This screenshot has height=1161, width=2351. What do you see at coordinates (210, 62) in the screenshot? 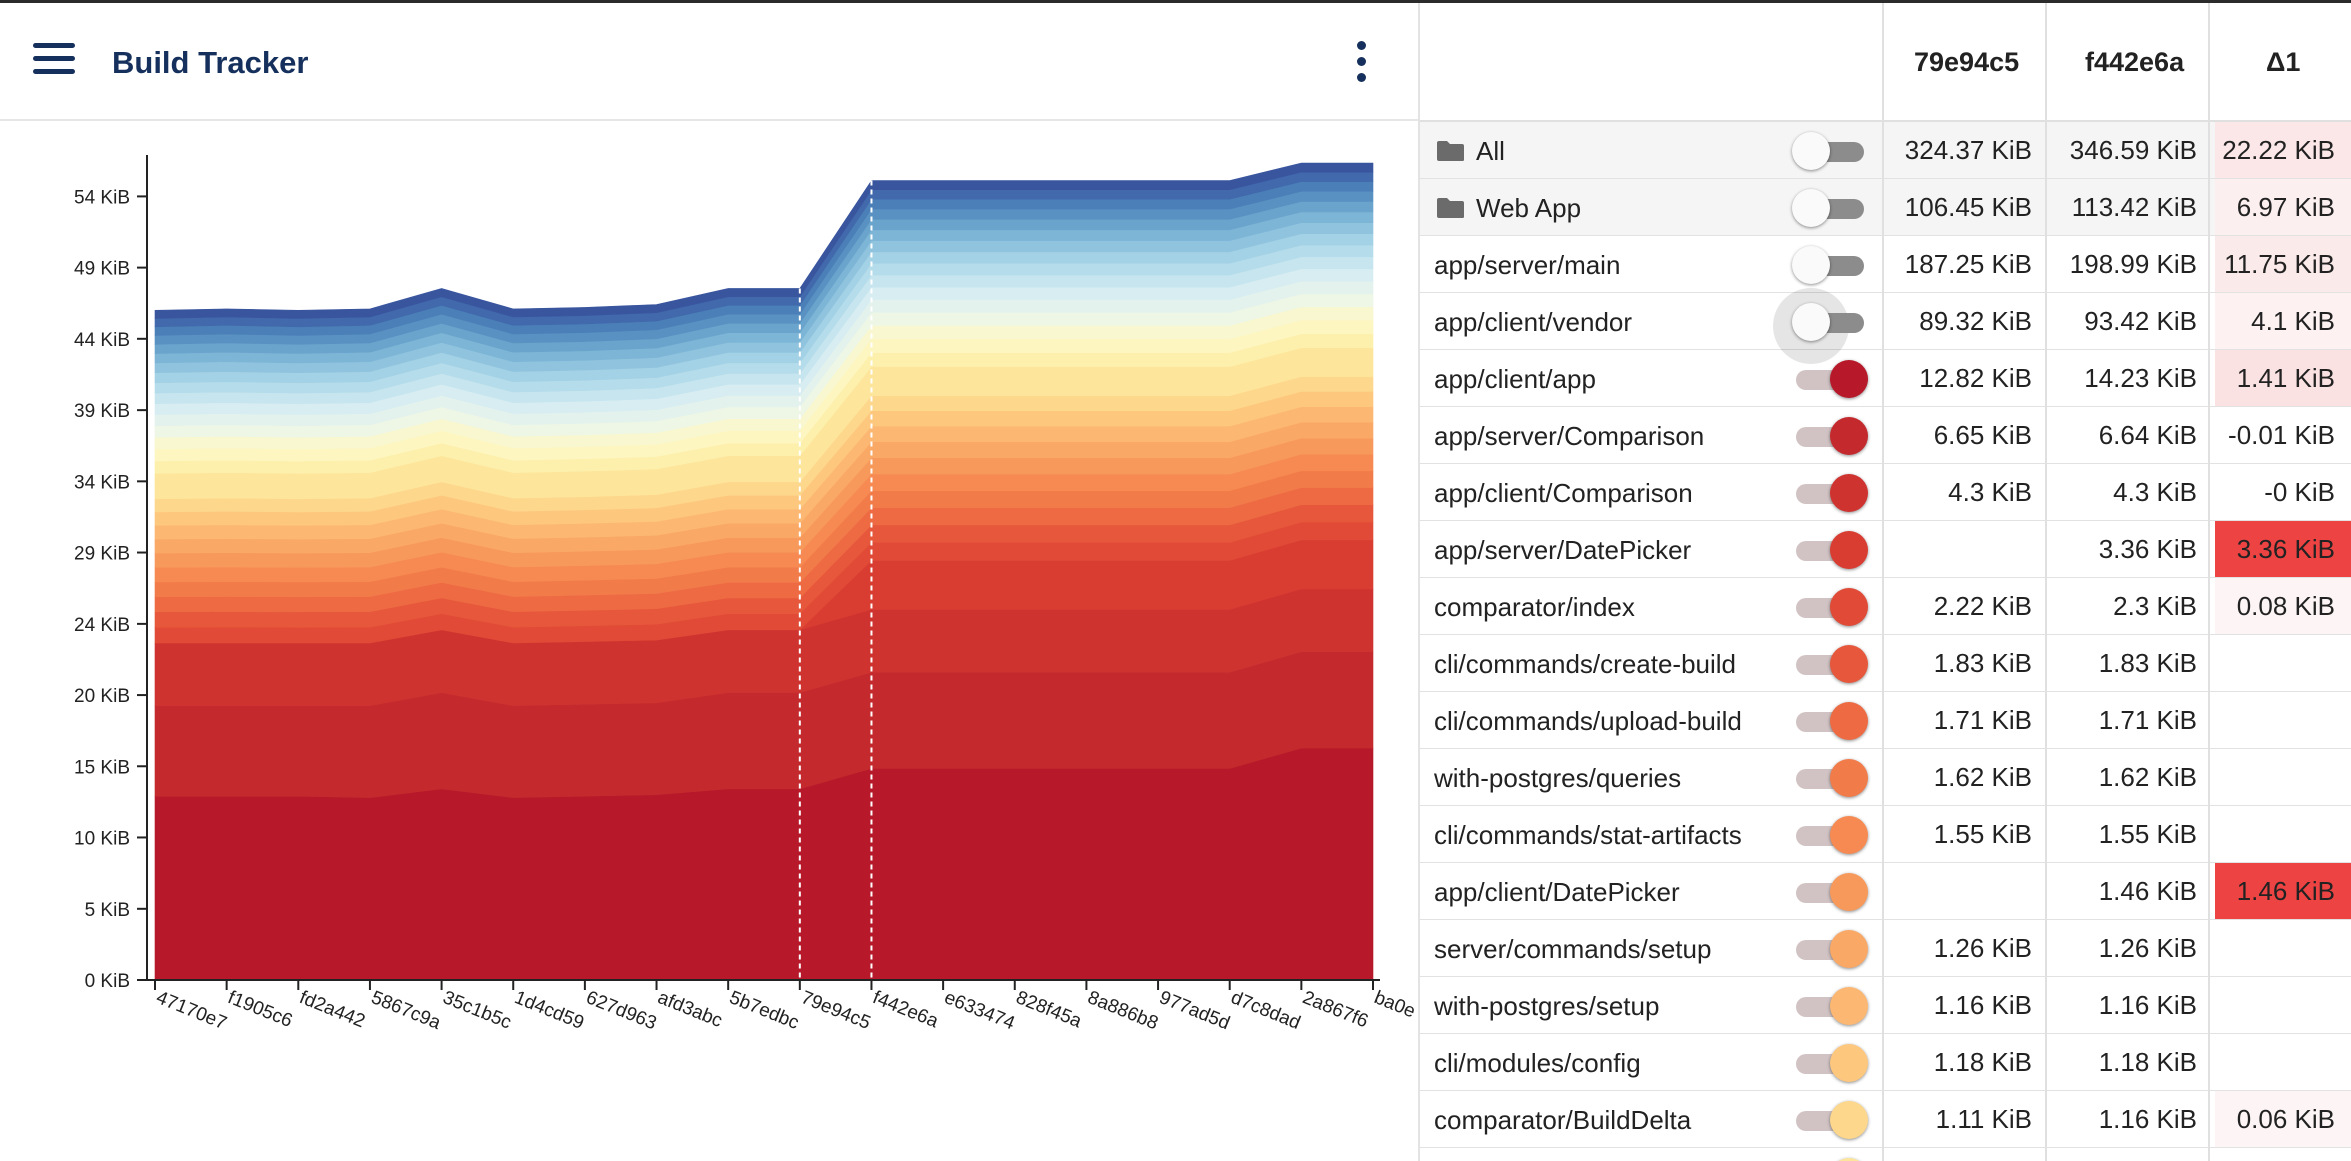
I see `app-title: Build Tracker` at bounding box center [210, 62].